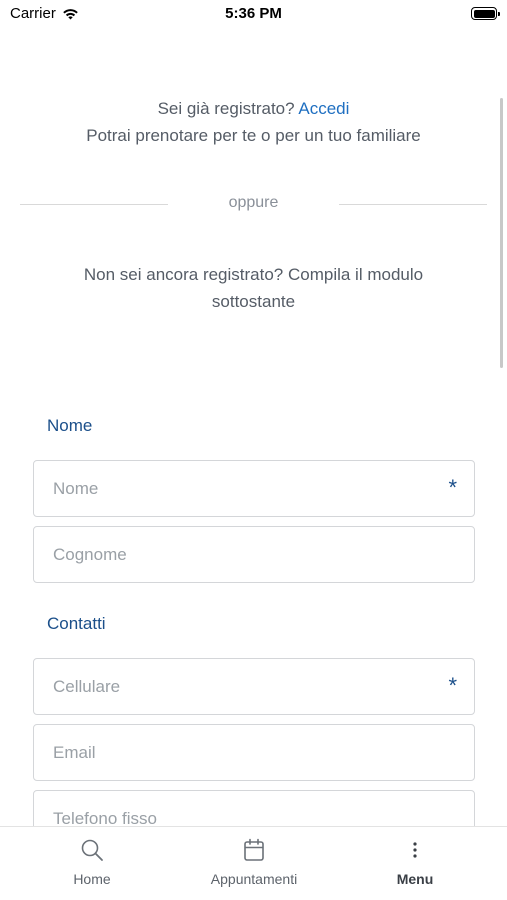 The image size is (507, 900). I want to click on more-vertical-icon, so click(415, 850).